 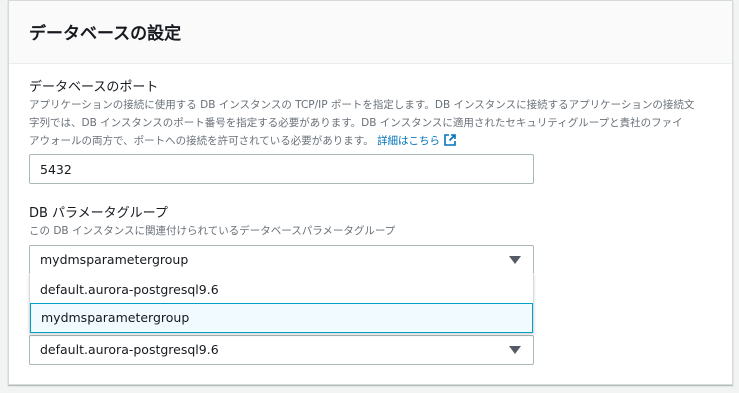 I want to click on port-description-line3: アウォールの両方で、ポートへの接続を許可されている必要があります。, so click(x=201, y=141).